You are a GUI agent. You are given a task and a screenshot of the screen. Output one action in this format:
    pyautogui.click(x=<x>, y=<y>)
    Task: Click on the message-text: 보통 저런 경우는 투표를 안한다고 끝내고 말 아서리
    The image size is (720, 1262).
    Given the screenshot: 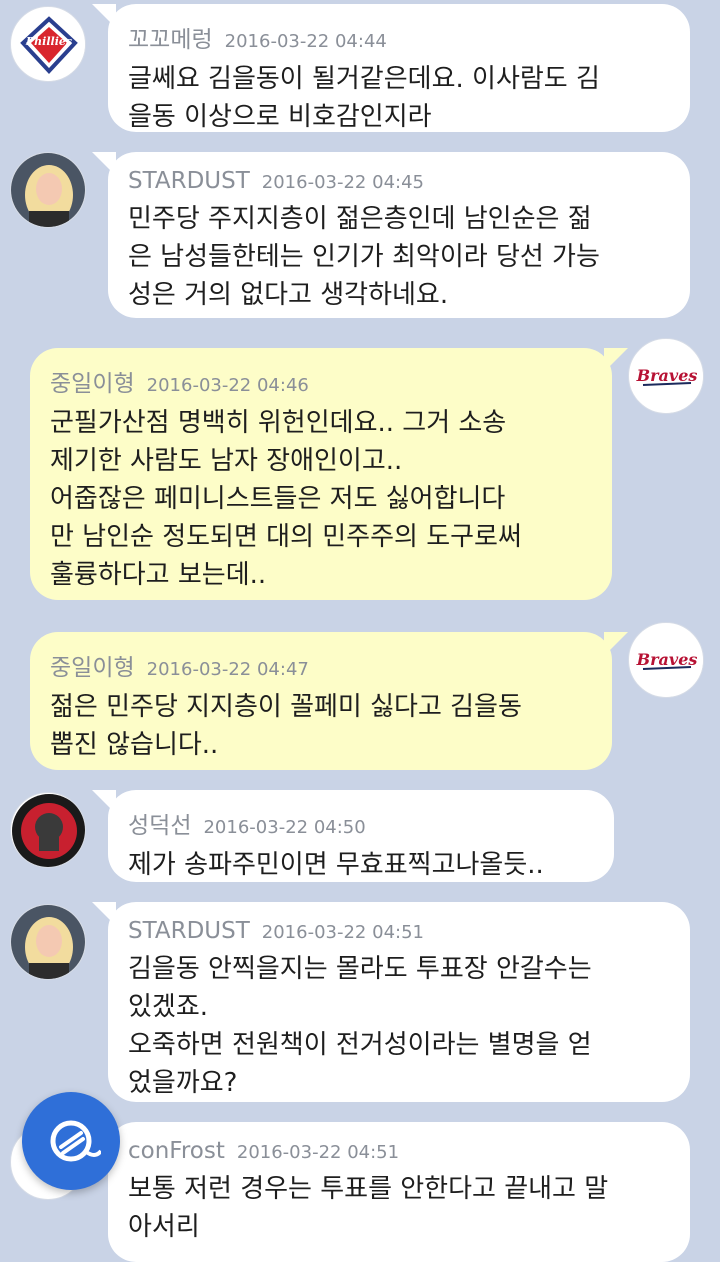 What is the action you would take?
    pyautogui.click(x=368, y=1208)
    